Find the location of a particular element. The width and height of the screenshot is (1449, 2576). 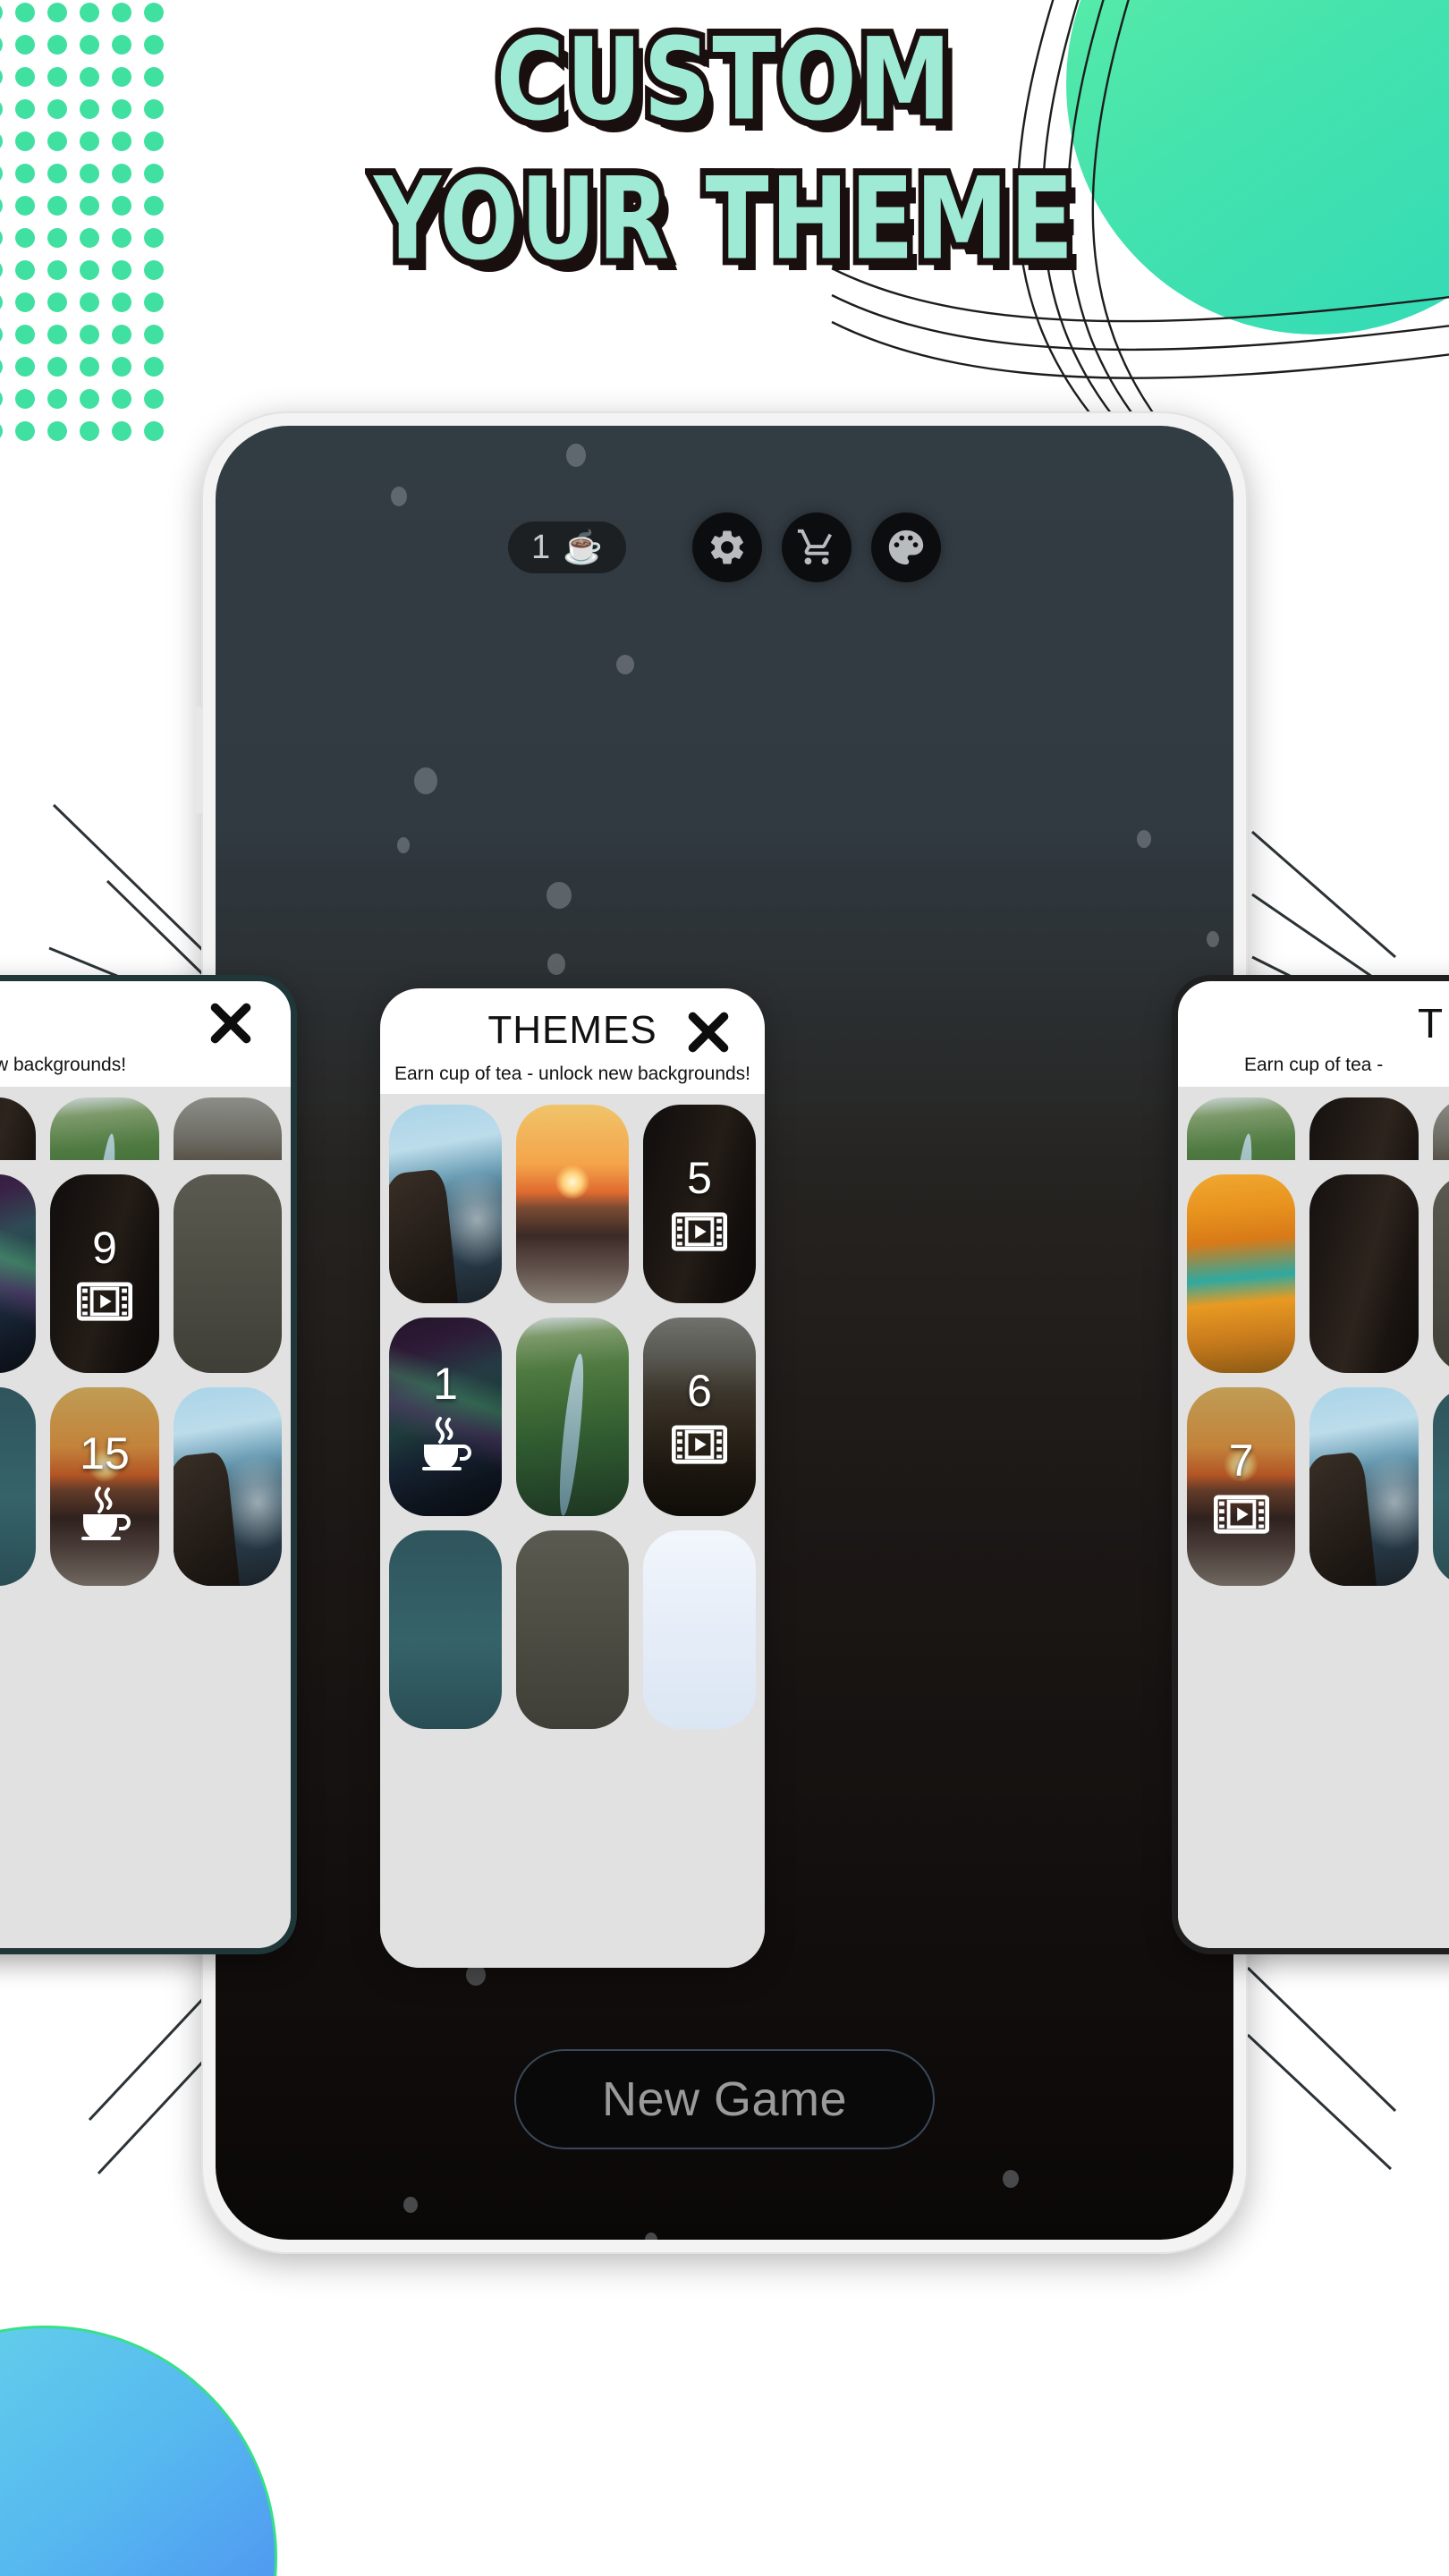

settings-button is located at coordinates (726, 547).